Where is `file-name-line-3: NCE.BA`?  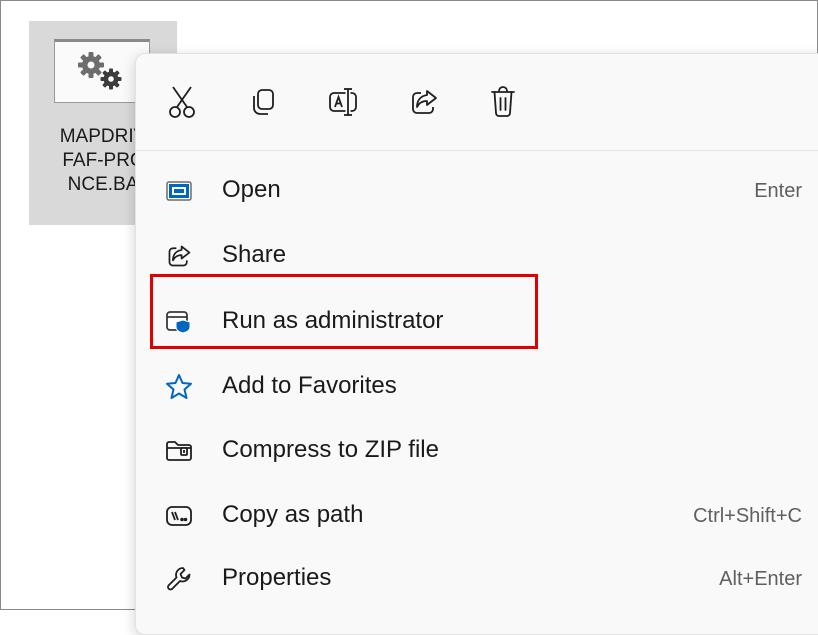
file-name-line-3: NCE.BA is located at coordinates (103, 184).